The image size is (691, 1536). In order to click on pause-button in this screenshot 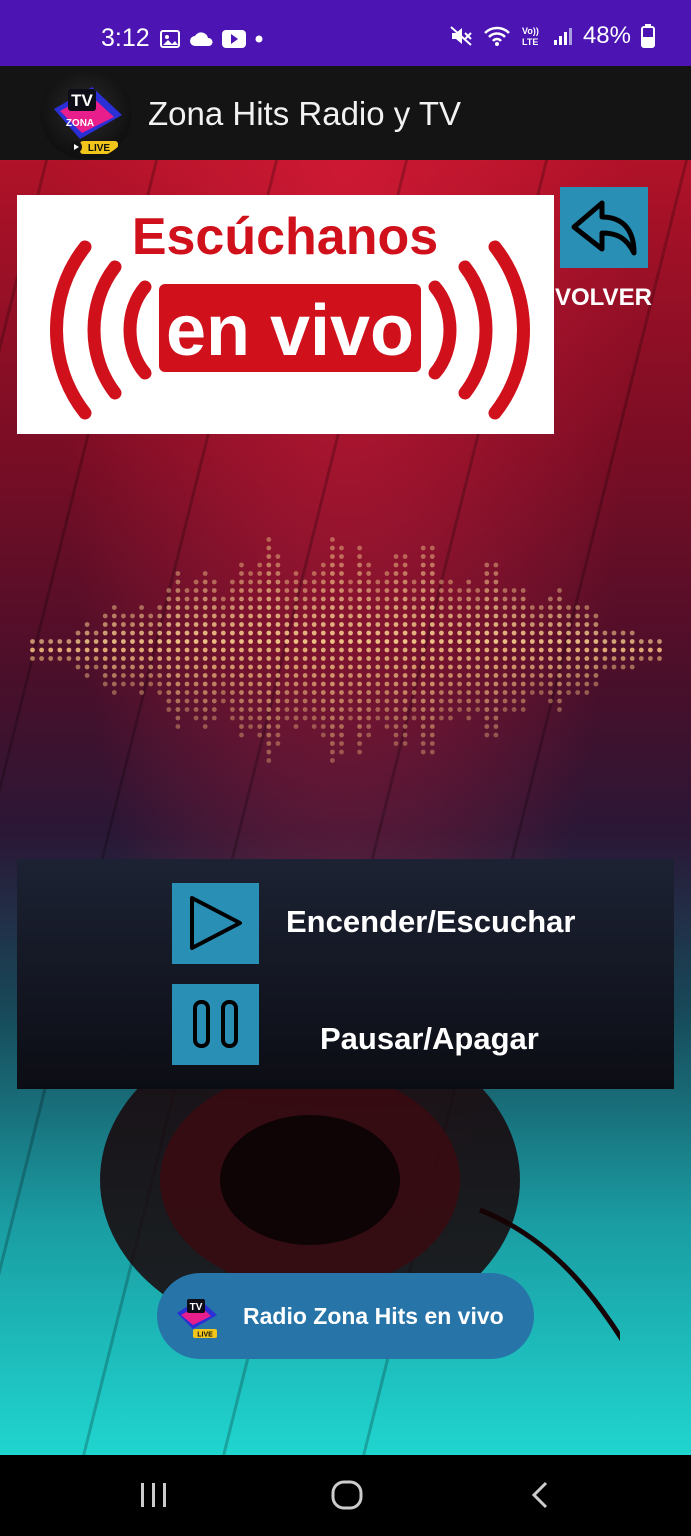, I will do `click(215, 1024)`.